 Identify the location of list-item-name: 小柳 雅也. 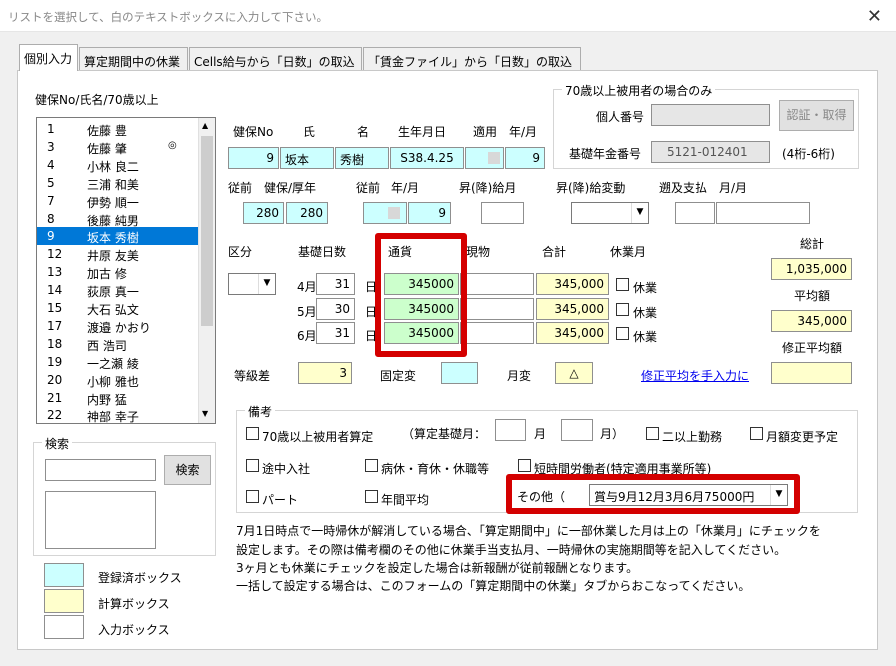
(113, 381).